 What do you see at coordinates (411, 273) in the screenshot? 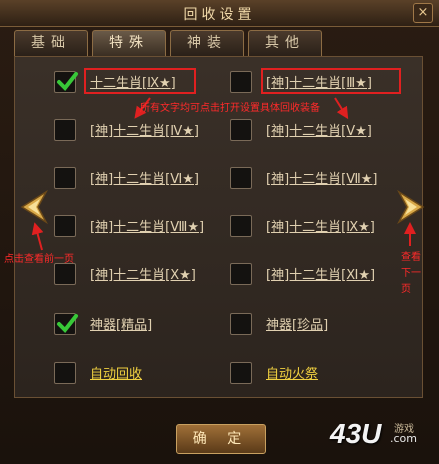
I see `annotation-text-right: 查看 下一 页` at bounding box center [411, 273].